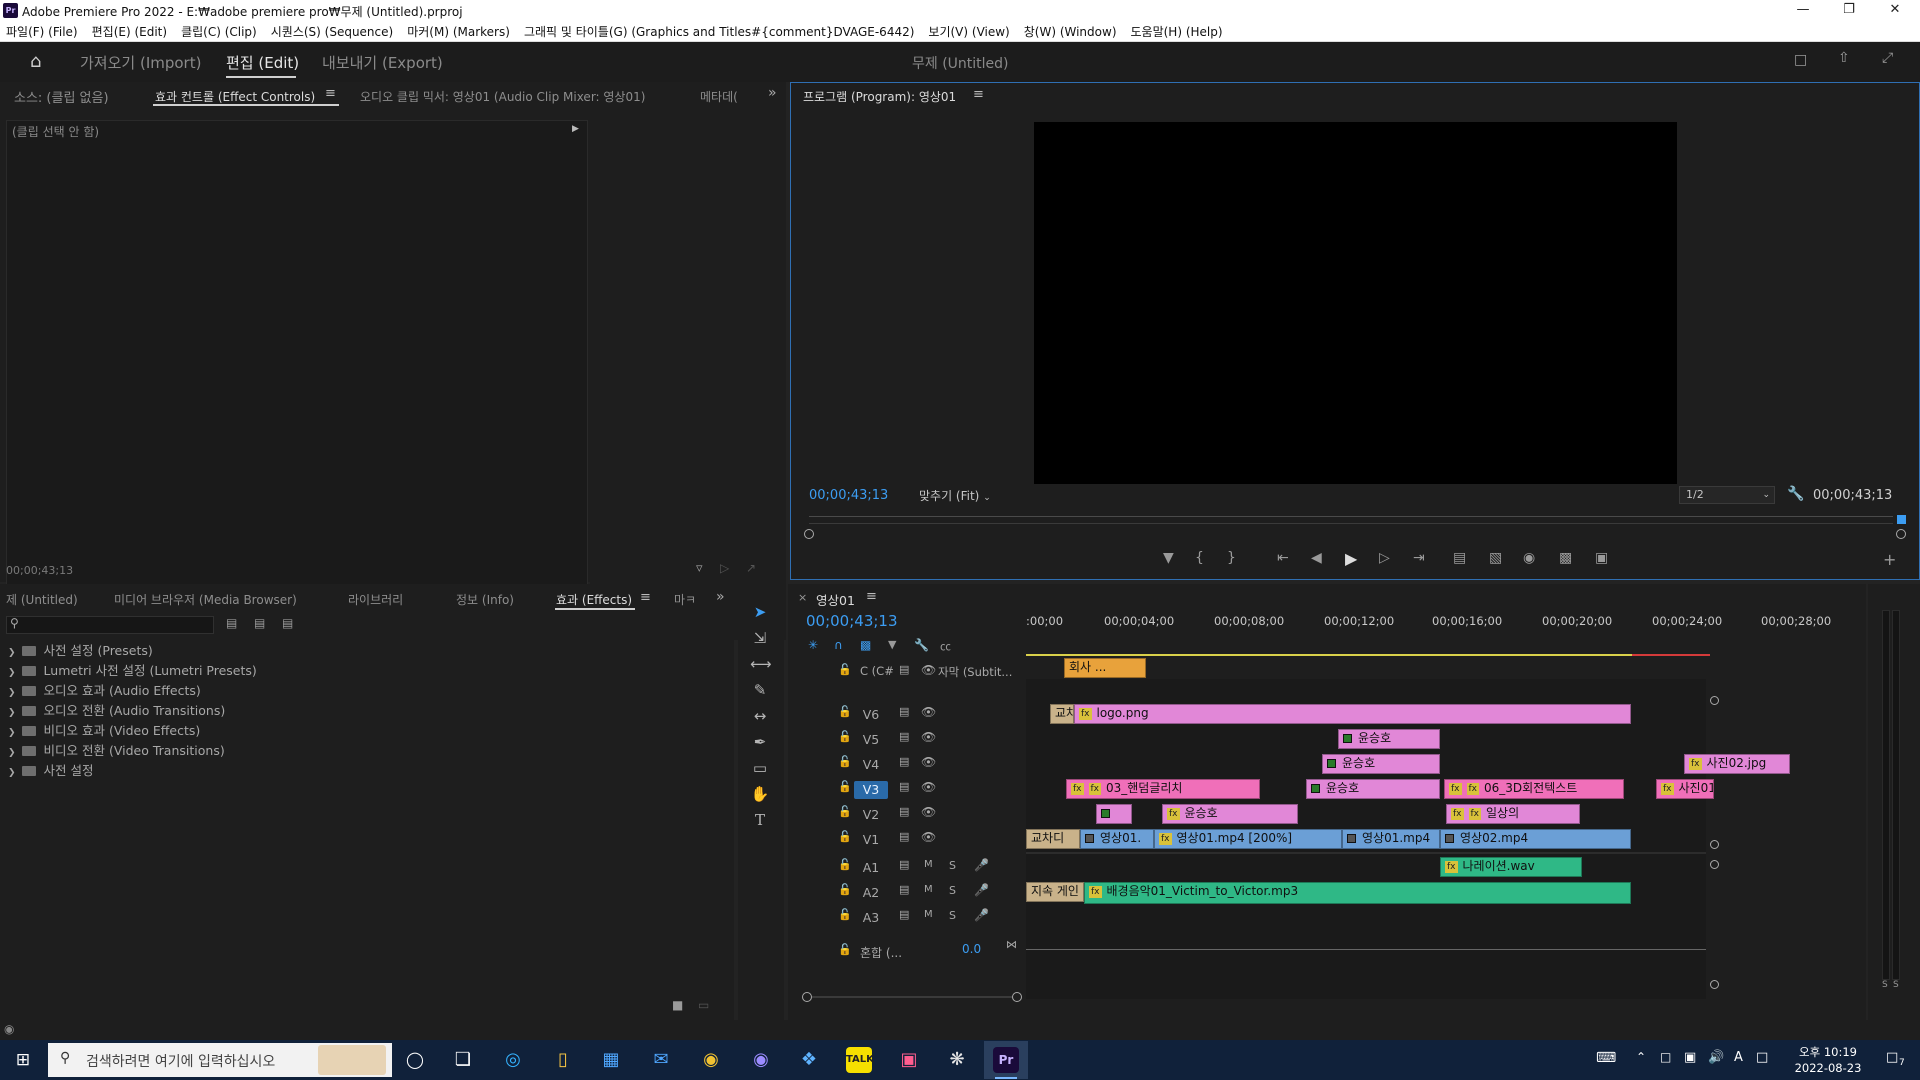  I want to click on microsoft-store-icon: ▦, so click(611, 1060).